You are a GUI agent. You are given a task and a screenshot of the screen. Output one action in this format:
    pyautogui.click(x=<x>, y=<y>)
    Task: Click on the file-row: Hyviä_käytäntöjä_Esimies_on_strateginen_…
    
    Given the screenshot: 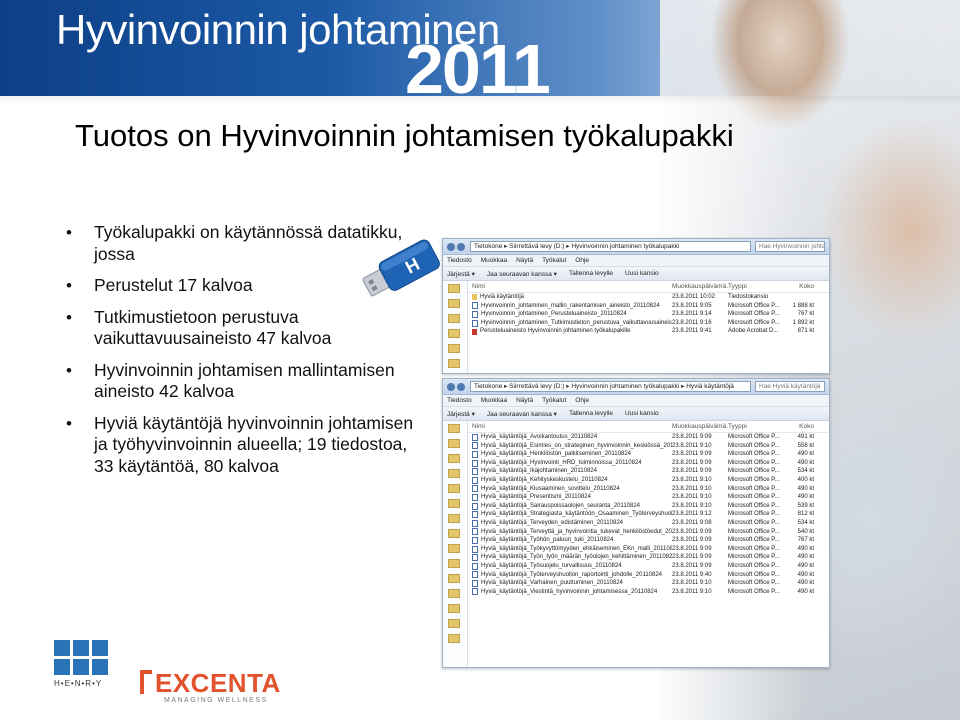 What is the action you would take?
    pyautogui.click(x=648, y=446)
    